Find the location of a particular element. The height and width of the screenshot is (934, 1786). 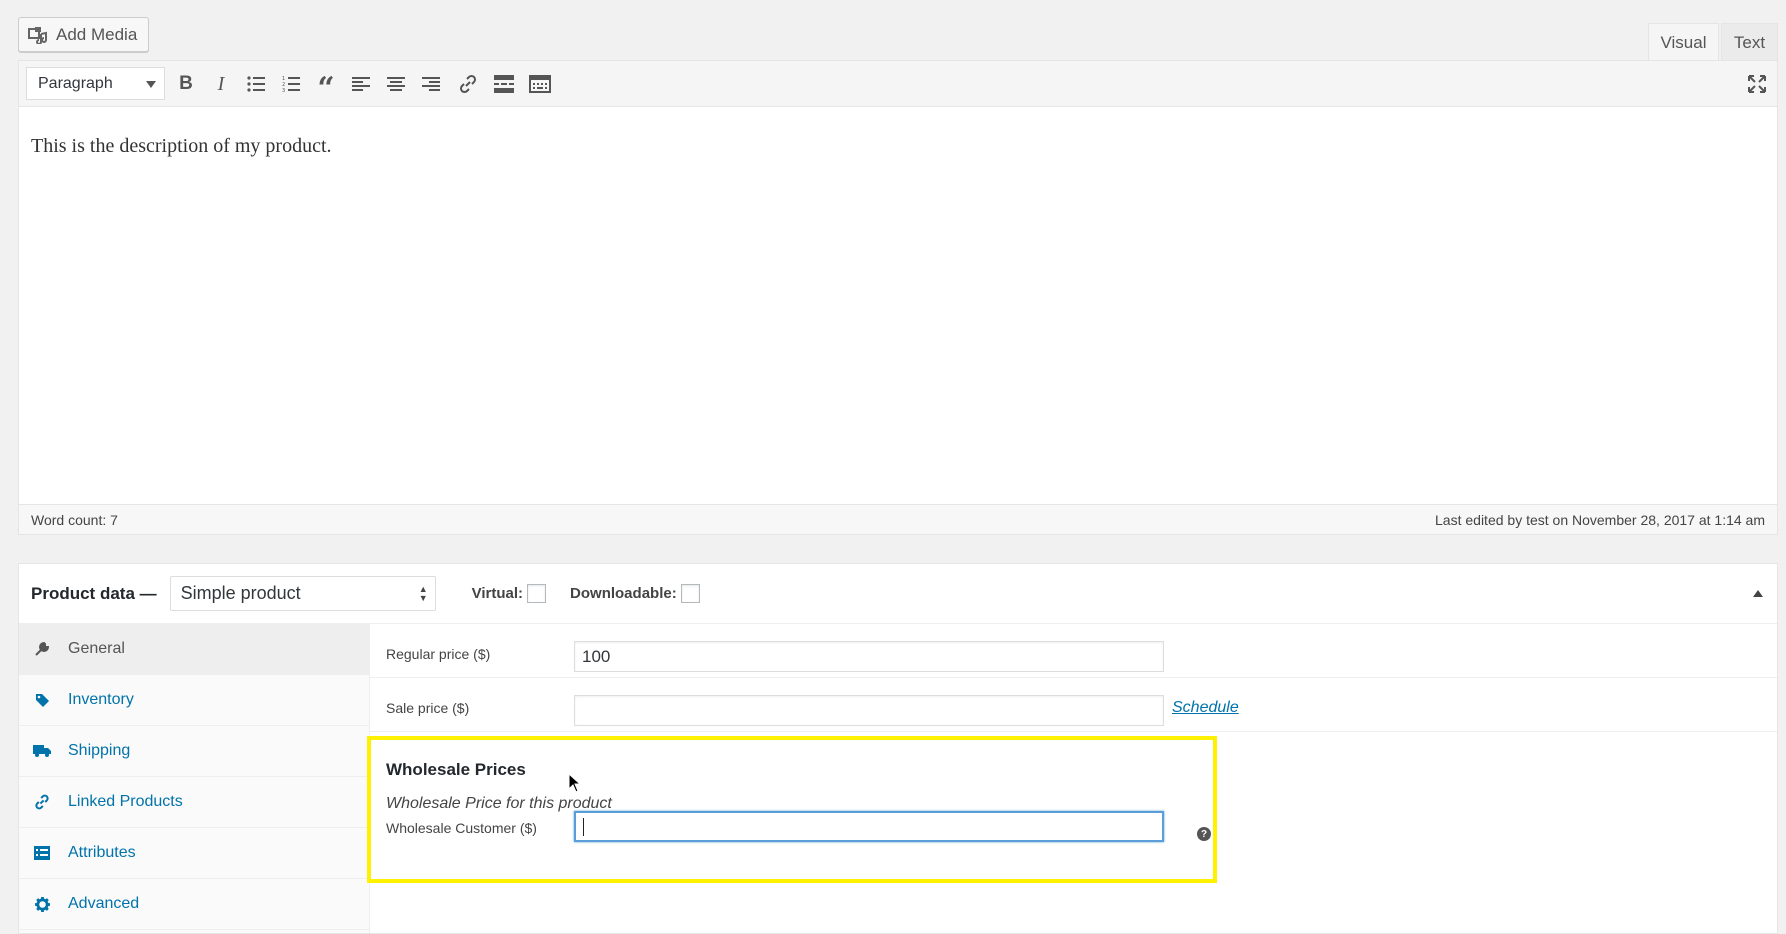

numbered-list-icon: 123 is located at coordinates (291, 84).